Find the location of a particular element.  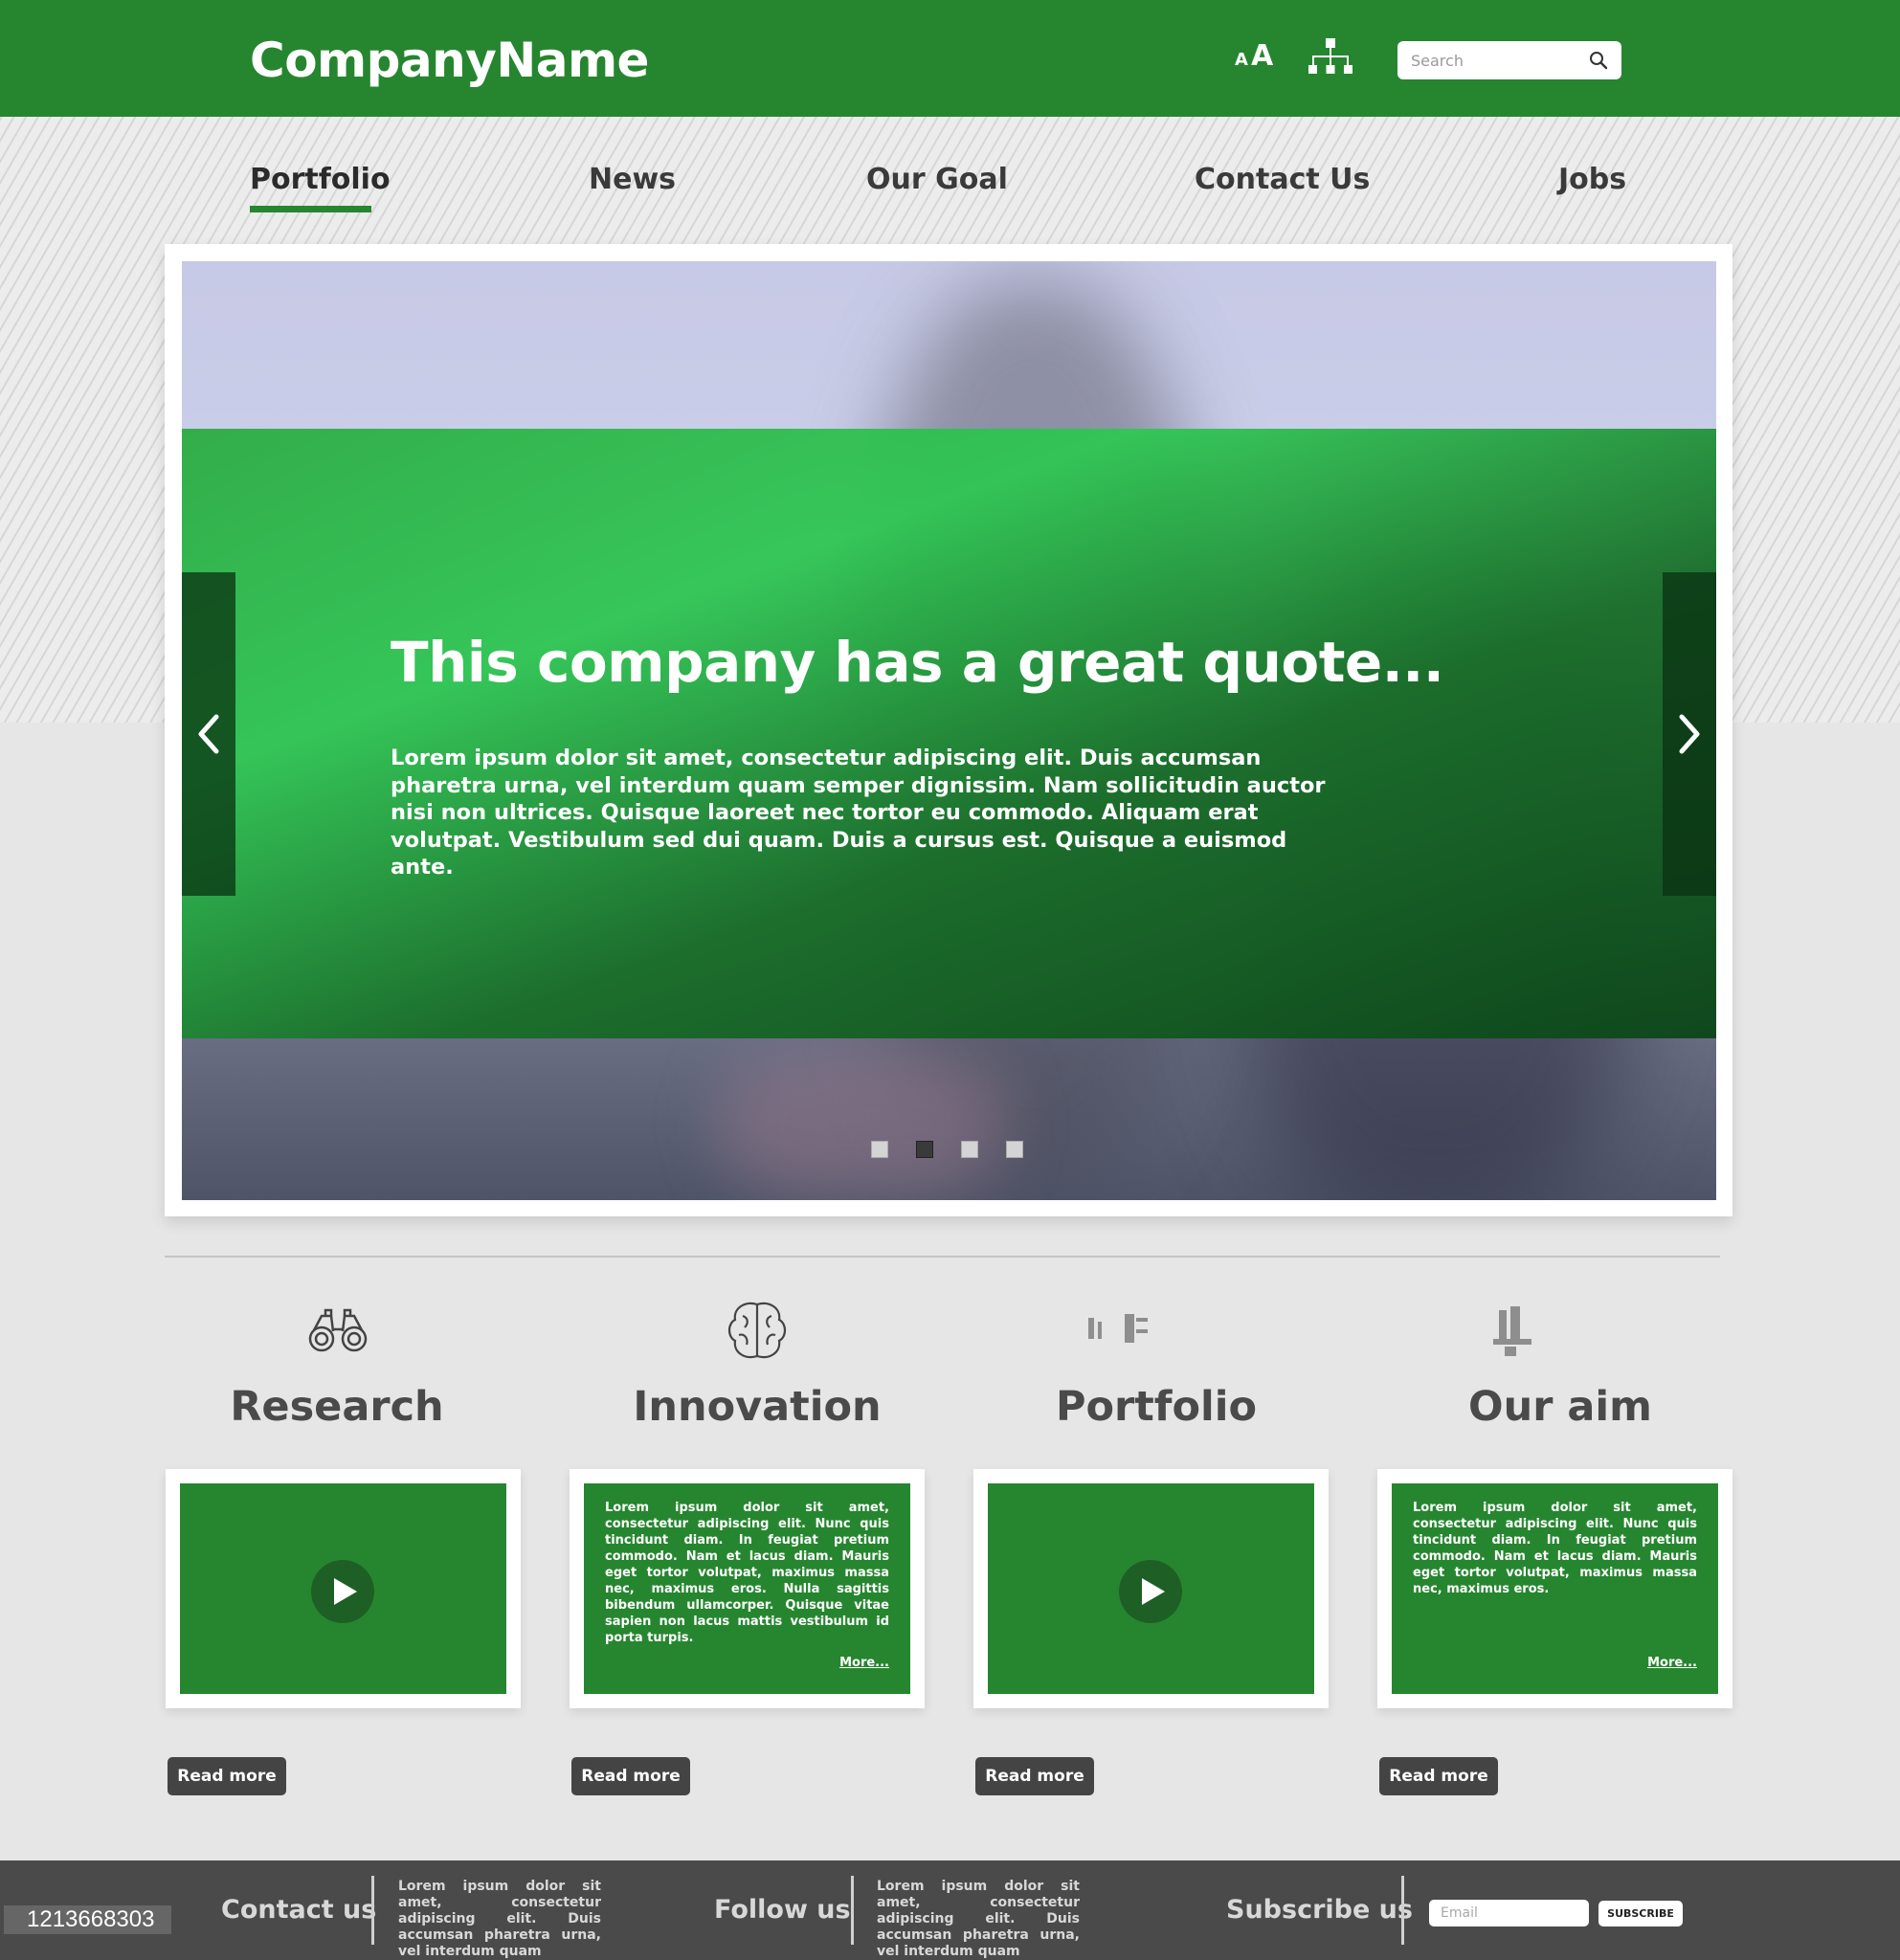

slider-prev-button is located at coordinates (208, 734).